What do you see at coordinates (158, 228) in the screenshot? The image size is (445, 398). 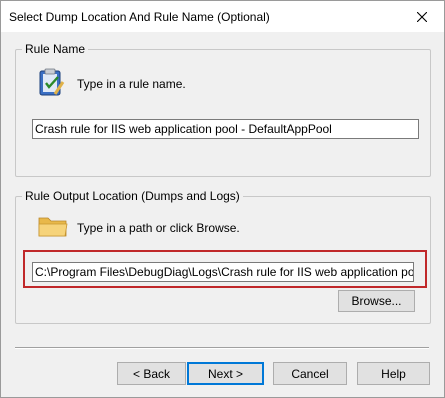 I see `output-location-instruction: Type in a path or click Browse.` at bounding box center [158, 228].